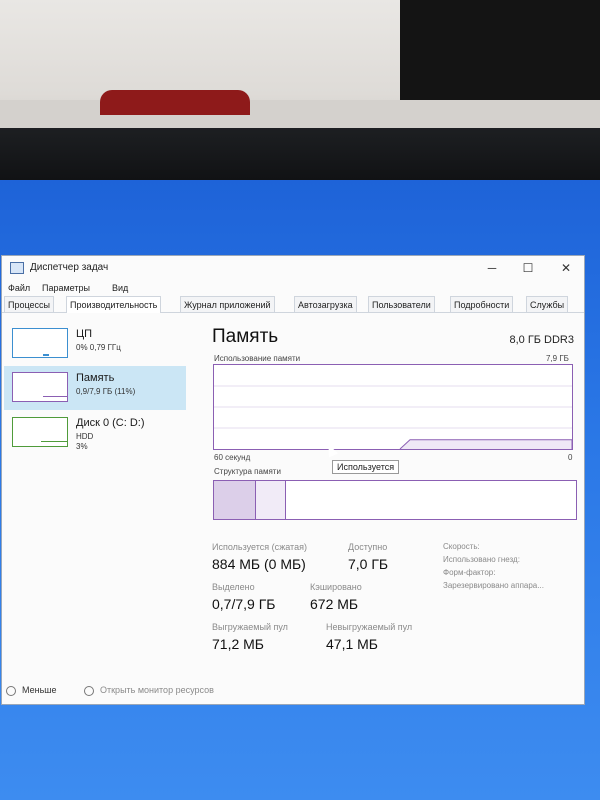 This screenshot has width=600, height=800. What do you see at coordinates (66, 288) in the screenshot?
I see `menu-options: Параметры` at bounding box center [66, 288].